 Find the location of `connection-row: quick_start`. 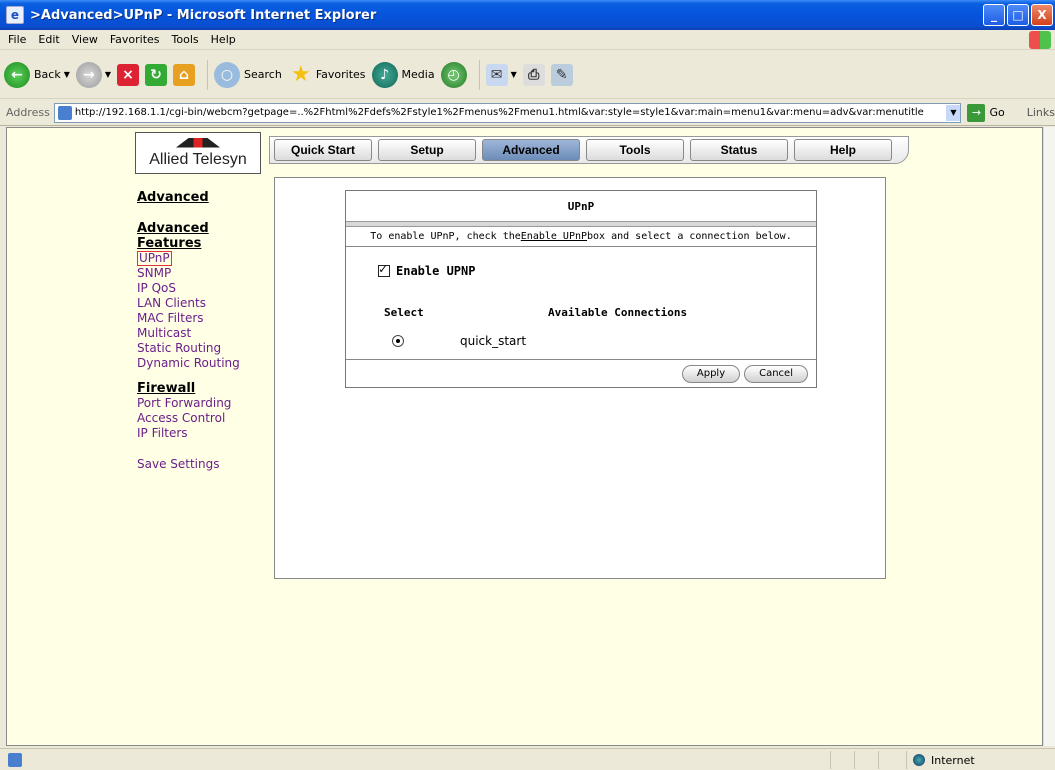

connection-row: quick_start is located at coordinates (459, 341).